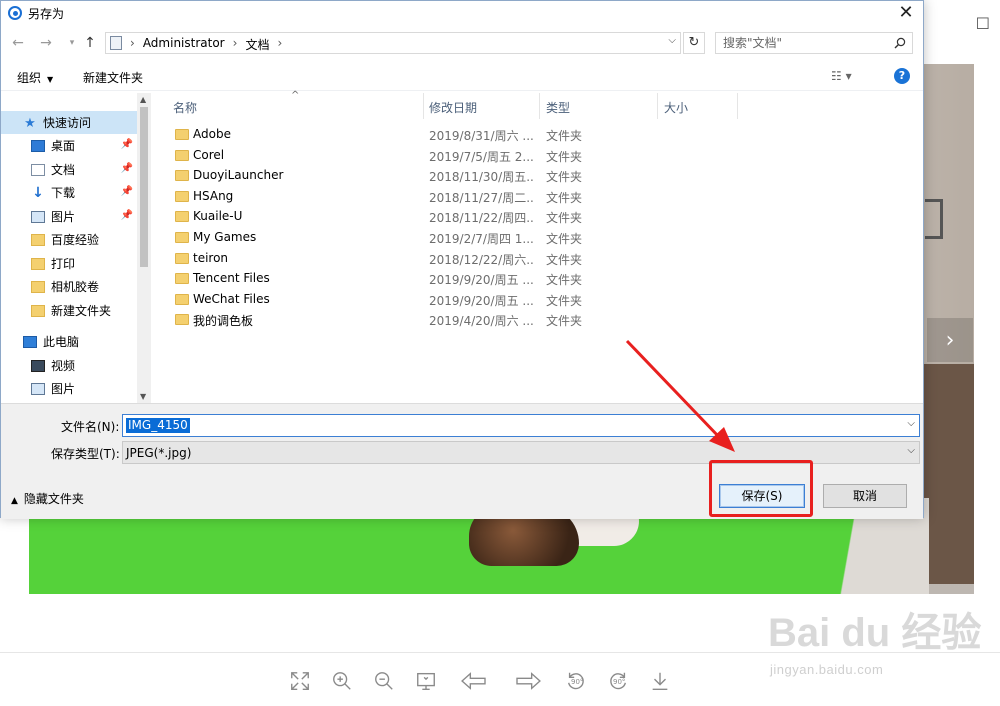 This screenshot has width=1000, height=706. What do you see at coordinates (300, 681) in the screenshot?
I see `fullscreen-icon` at bounding box center [300, 681].